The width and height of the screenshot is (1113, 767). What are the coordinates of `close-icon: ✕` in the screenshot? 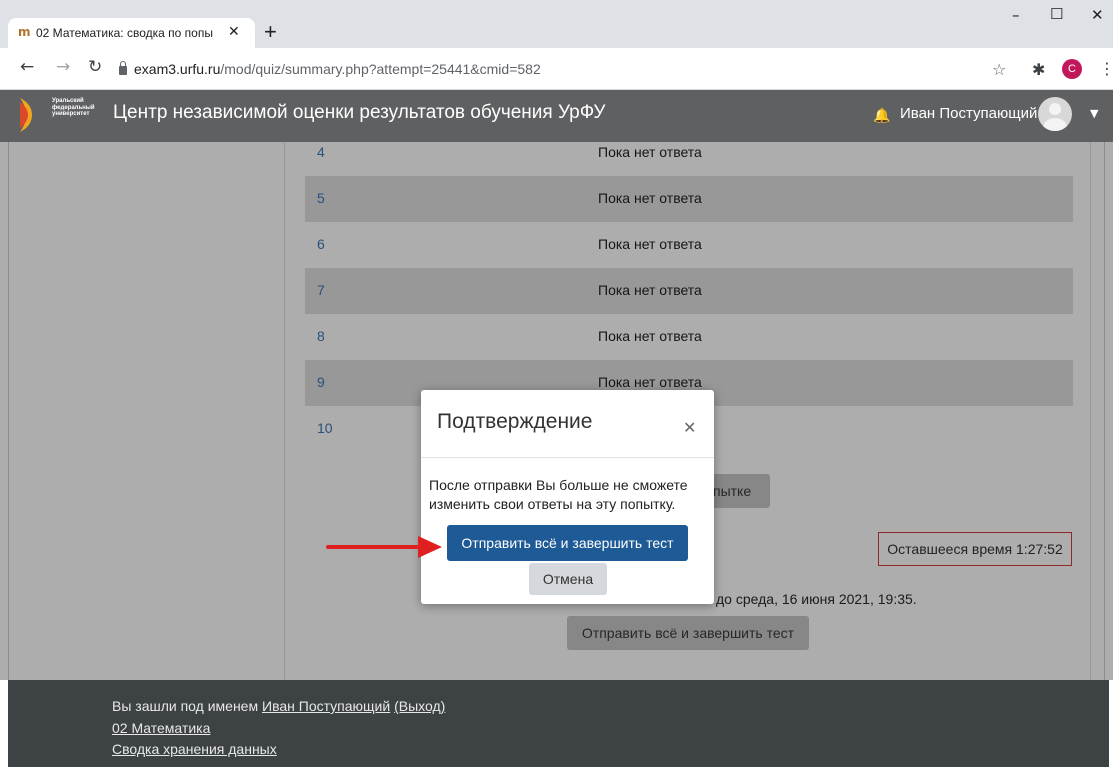 It's located at (689, 427).